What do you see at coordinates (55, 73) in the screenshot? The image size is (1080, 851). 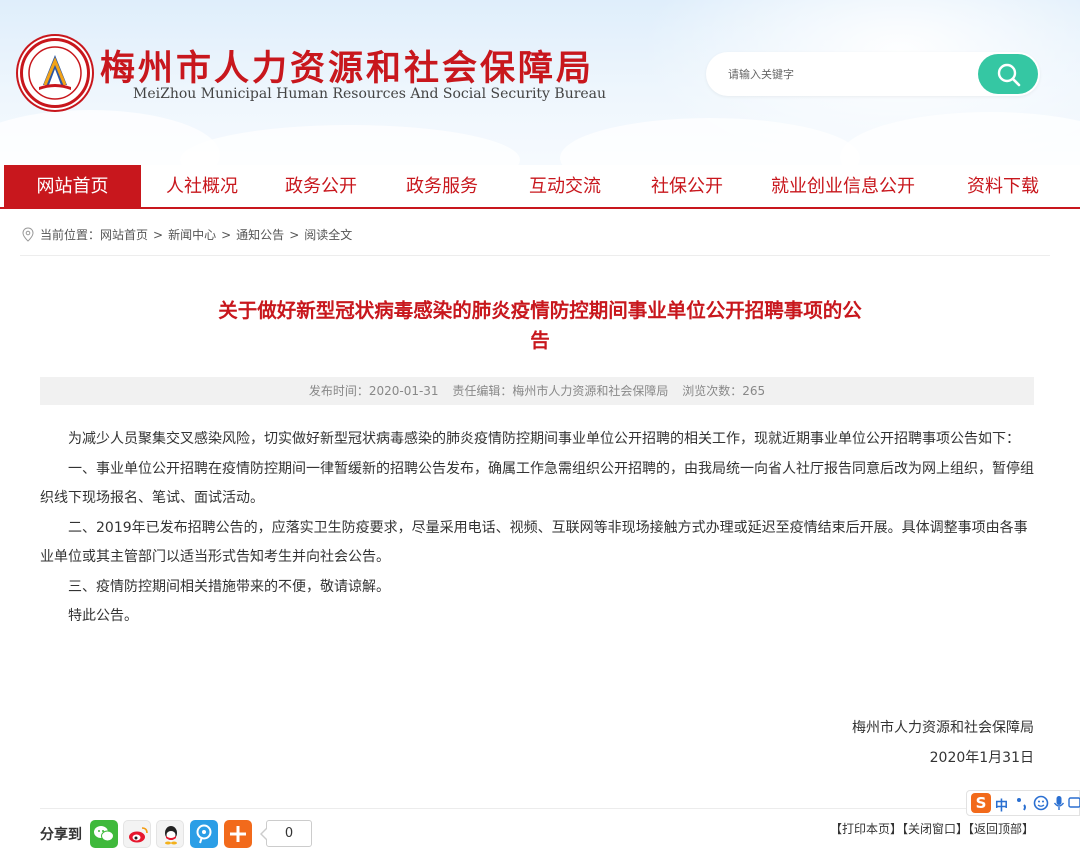 I see `bureau-emblem-logo` at bounding box center [55, 73].